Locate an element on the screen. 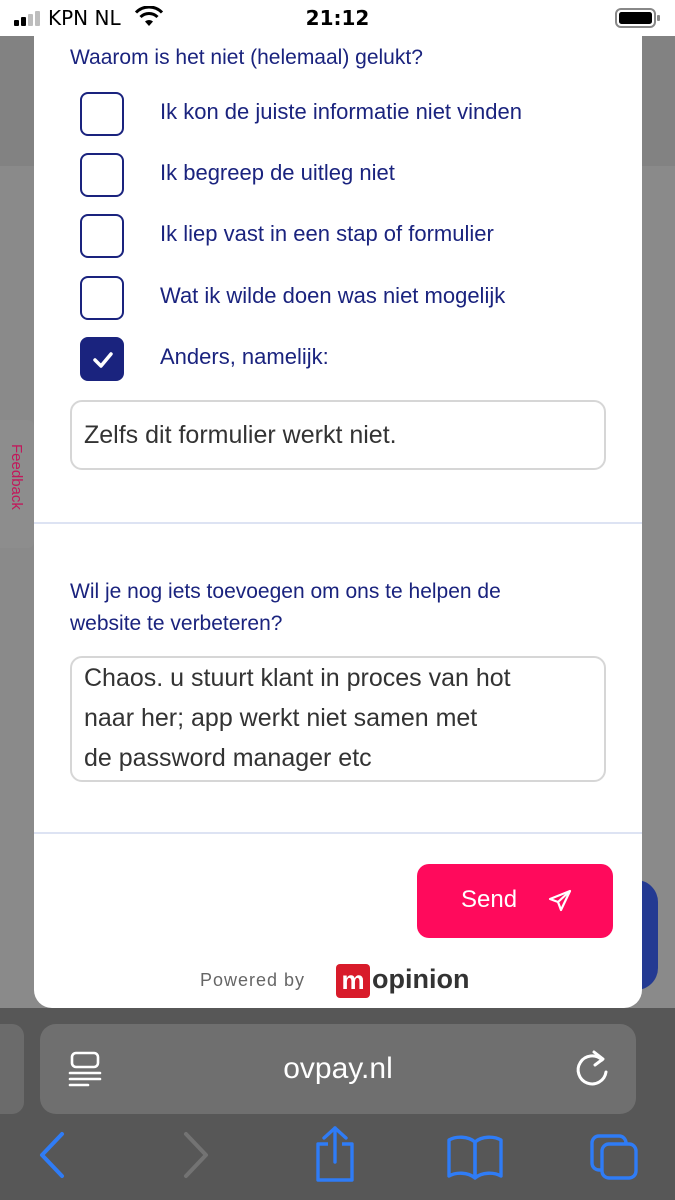  url-text: ovpay.nl is located at coordinates (338, 1068).